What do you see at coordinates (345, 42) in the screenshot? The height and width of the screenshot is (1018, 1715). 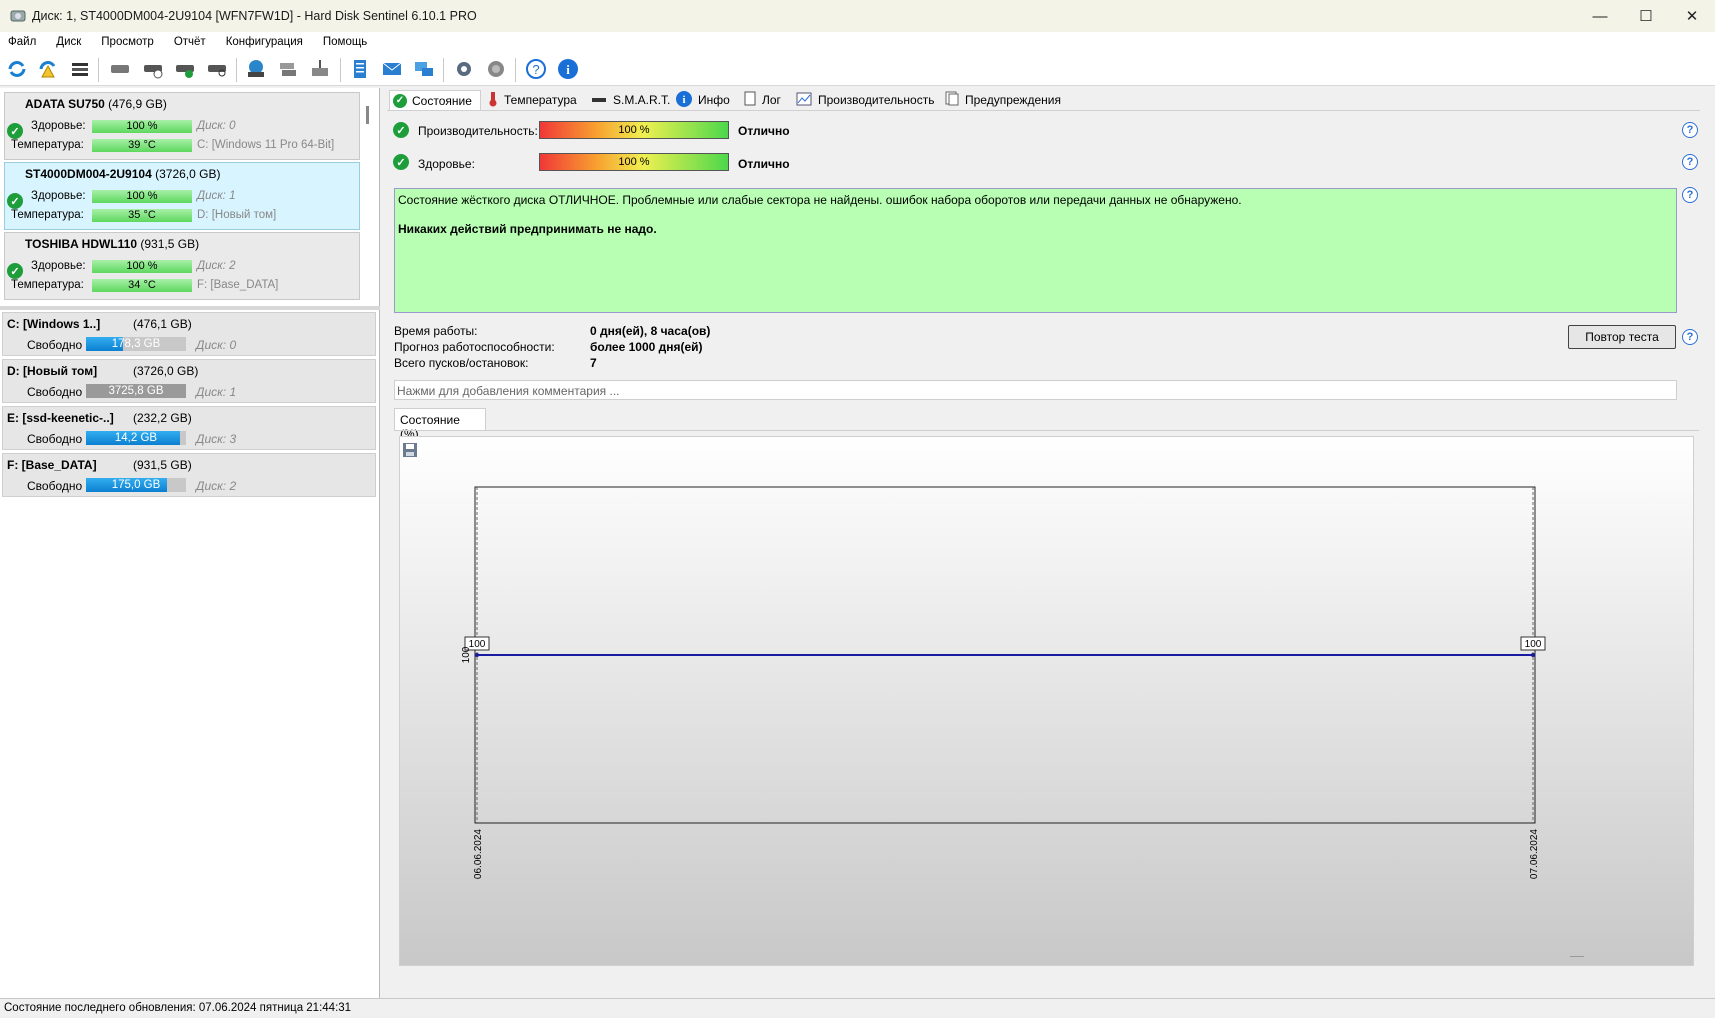 I see `menu-help: Помощь` at bounding box center [345, 42].